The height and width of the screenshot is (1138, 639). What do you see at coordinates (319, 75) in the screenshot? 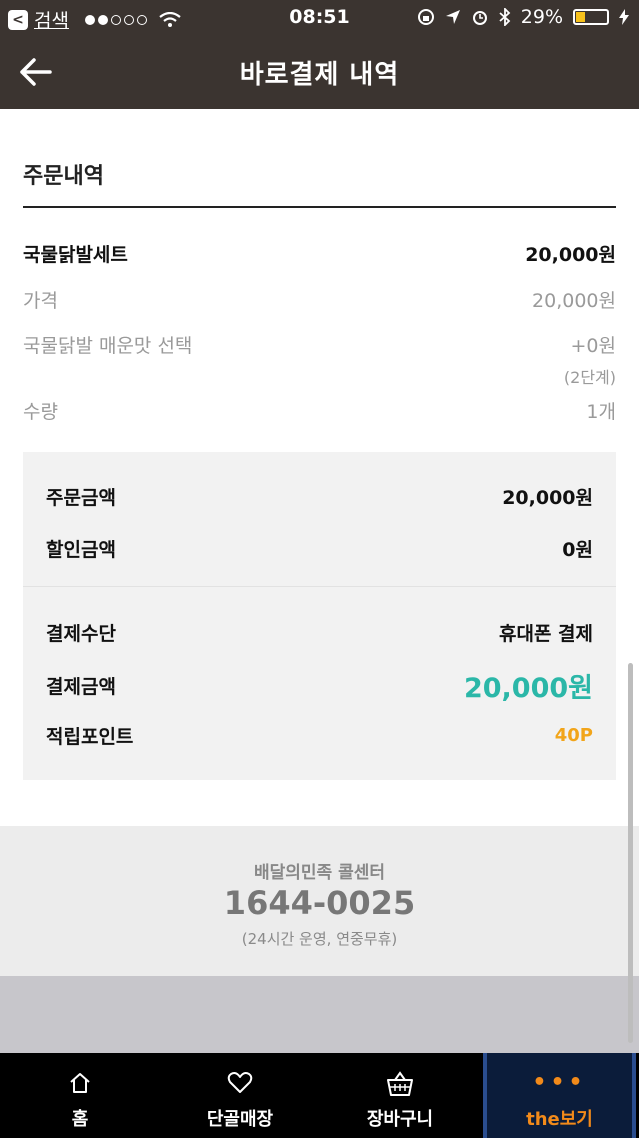
I see `page-title: 바로결제 내역` at bounding box center [319, 75].